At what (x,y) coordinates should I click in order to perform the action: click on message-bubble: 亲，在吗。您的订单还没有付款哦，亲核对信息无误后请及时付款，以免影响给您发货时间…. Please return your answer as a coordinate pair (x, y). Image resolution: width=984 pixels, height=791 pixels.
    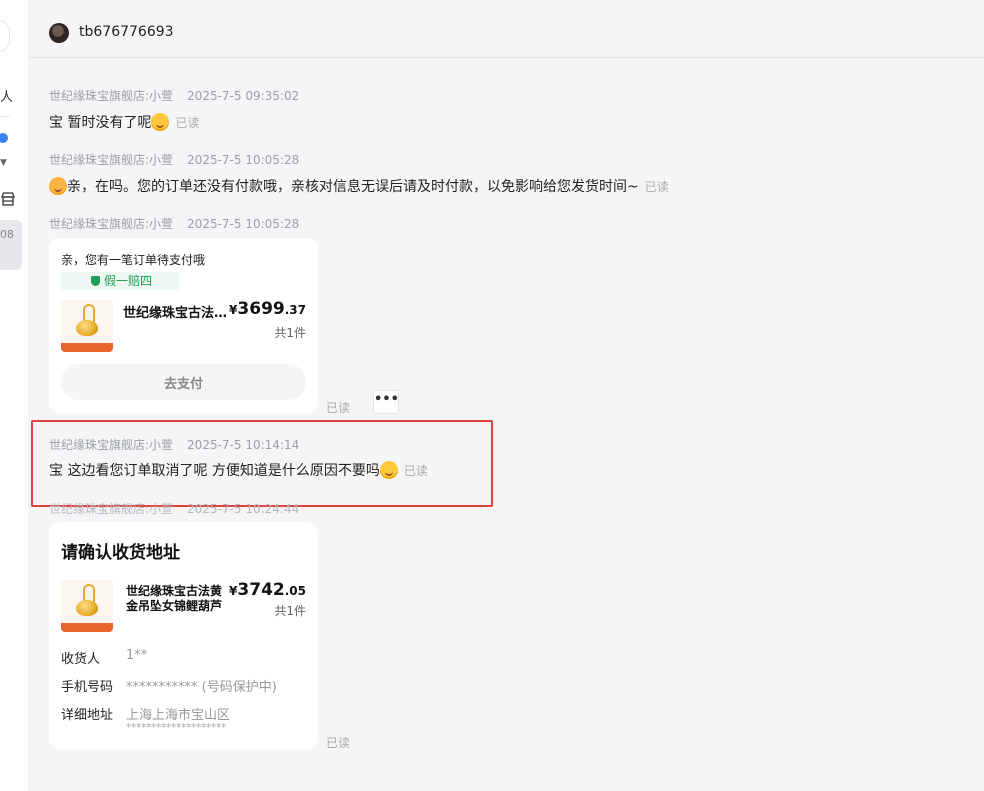
    Looking at the image, I should click on (359, 186).